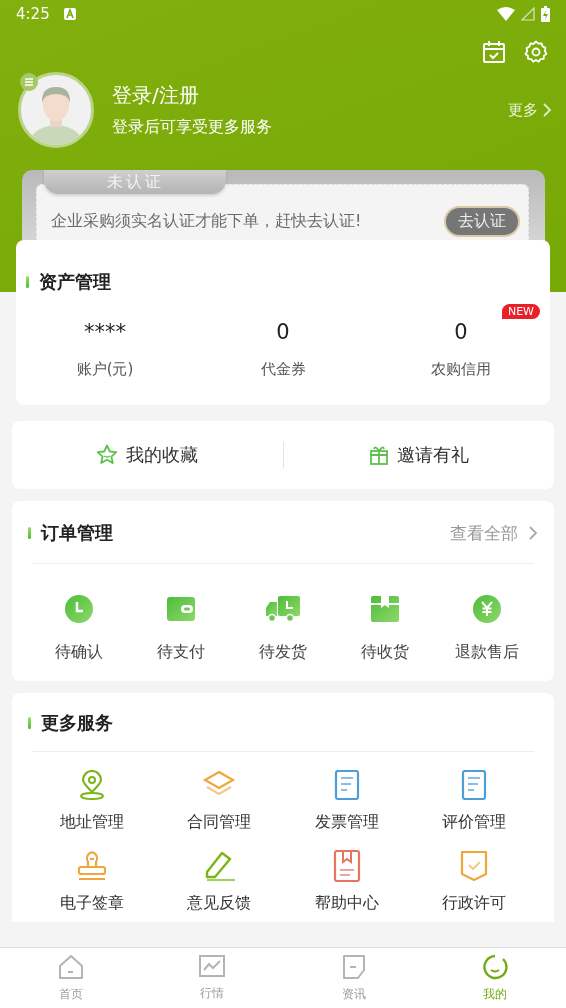  Describe the element at coordinates (105, 332) in the screenshot. I see `asset-value: ****` at that location.